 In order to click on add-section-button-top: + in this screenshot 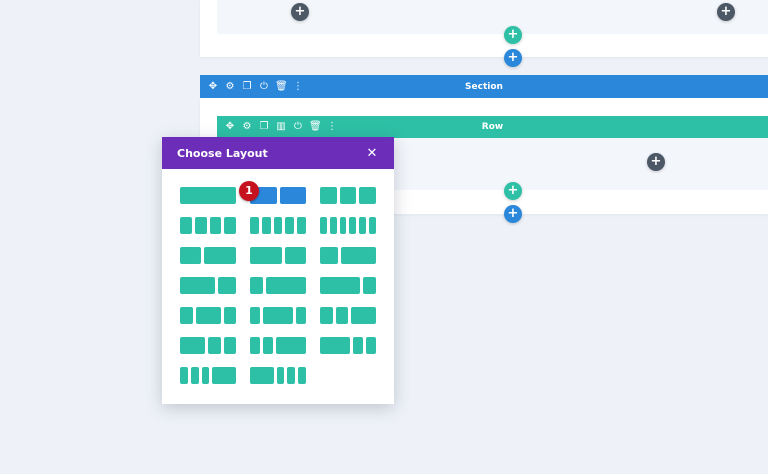, I will do `click(513, 58)`.